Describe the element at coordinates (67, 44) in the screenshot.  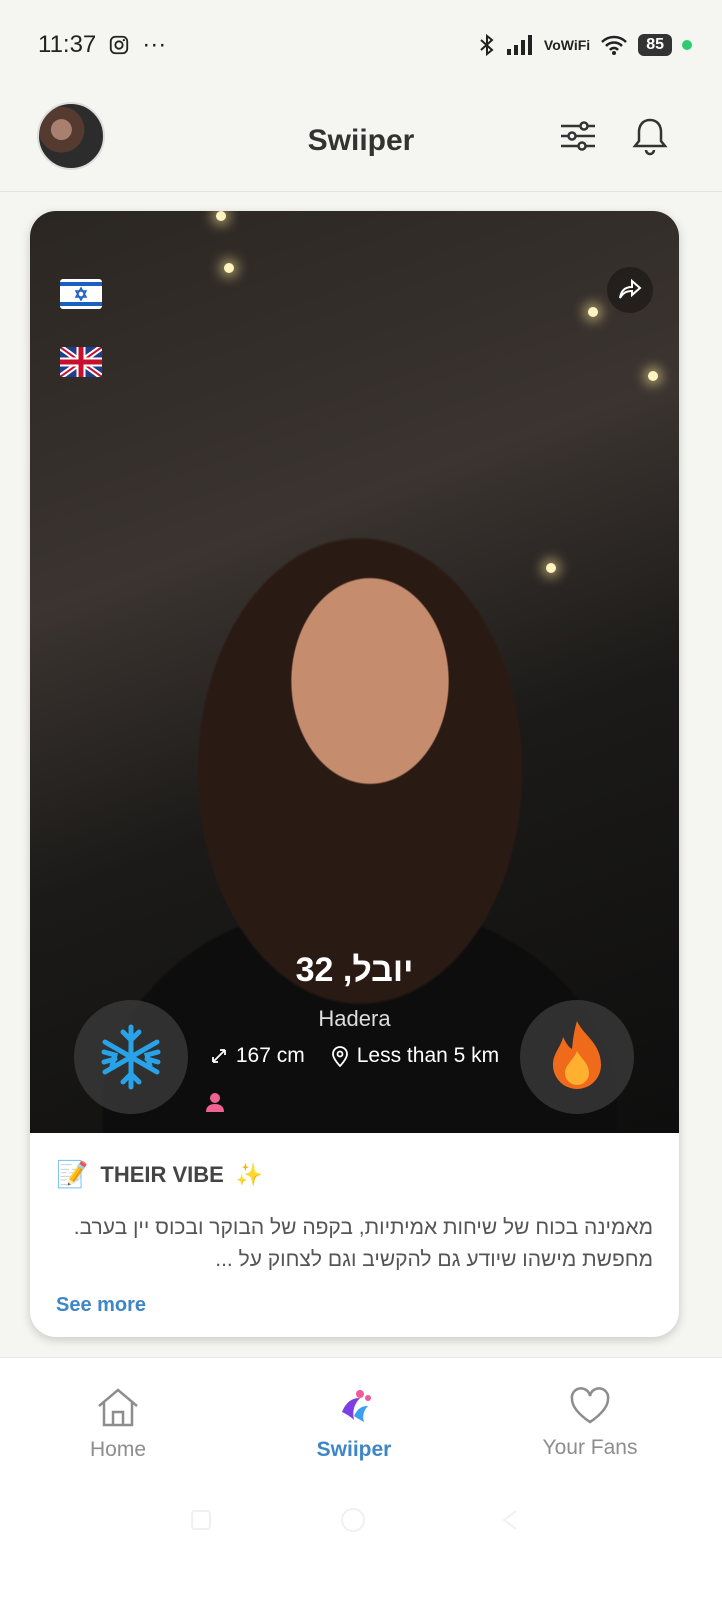
I see `status-time: 11:37` at that location.